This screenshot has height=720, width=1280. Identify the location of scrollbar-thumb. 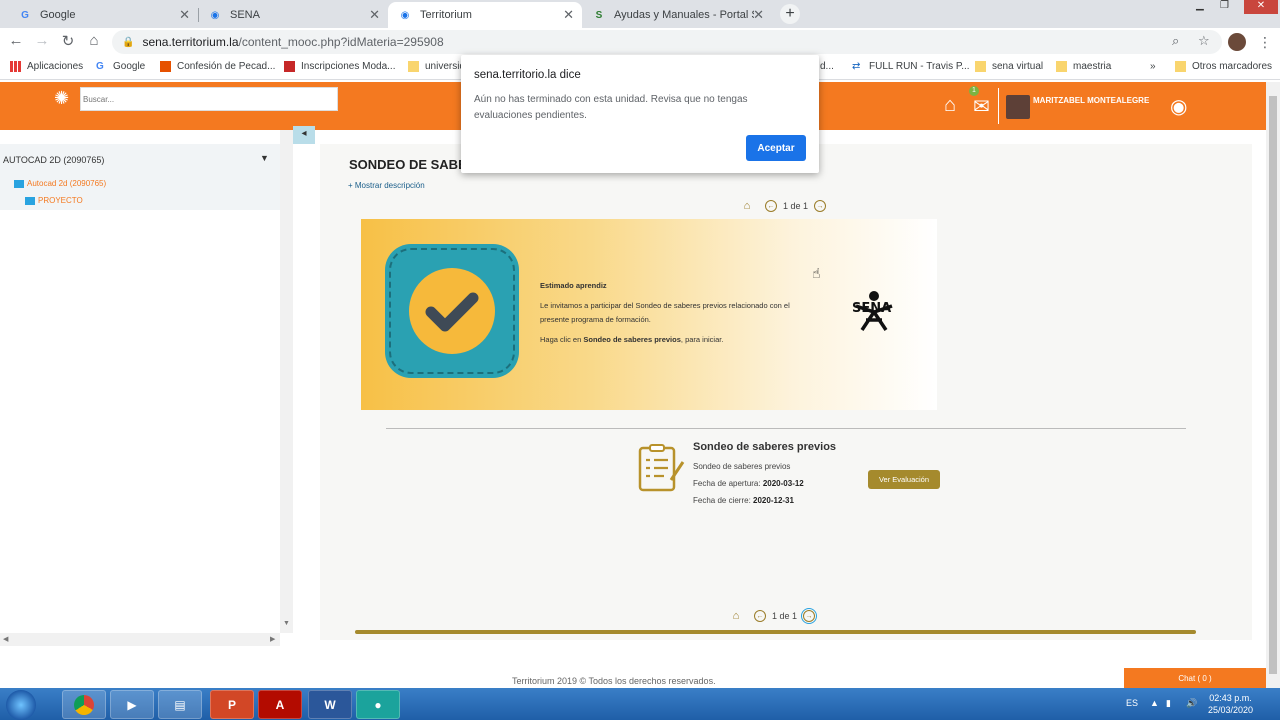
(1273, 385).